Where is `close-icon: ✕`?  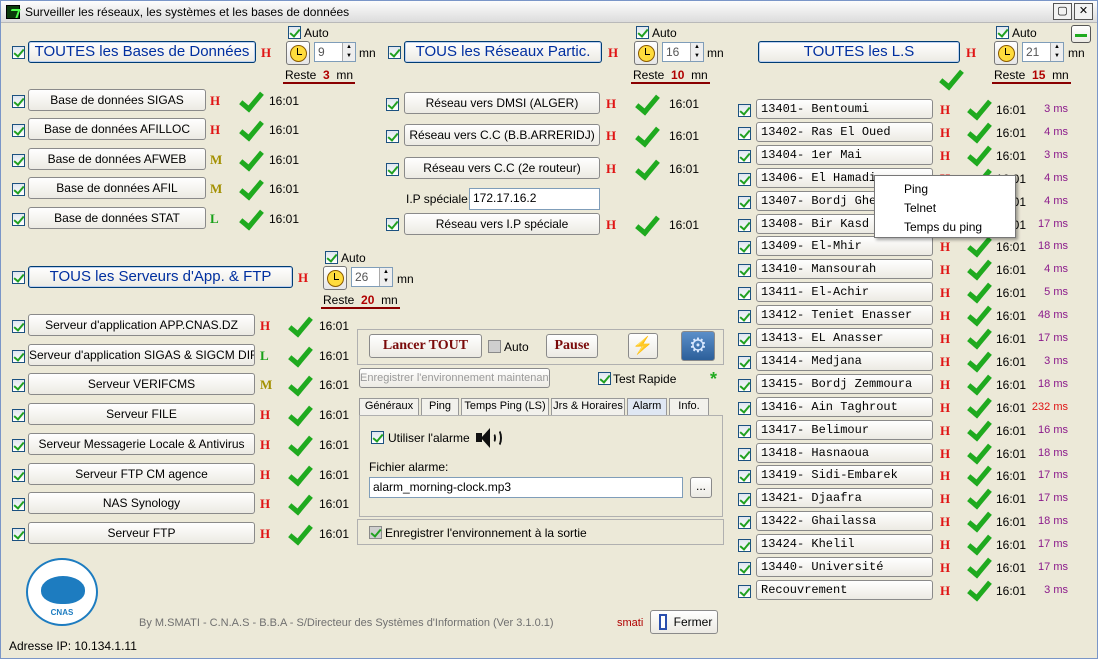 close-icon: ✕ is located at coordinates (1083, 11).